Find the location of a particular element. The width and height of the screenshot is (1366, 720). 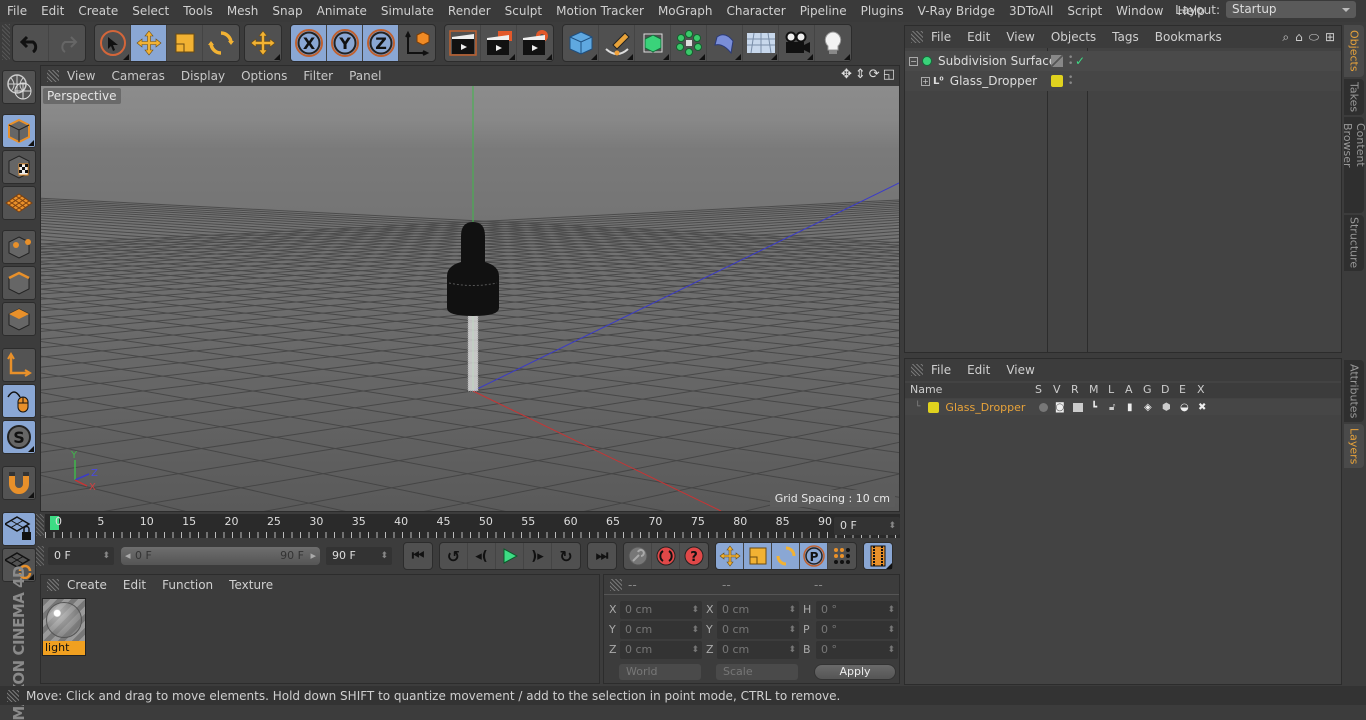

key-position-button is located at coordinates (730, 556).